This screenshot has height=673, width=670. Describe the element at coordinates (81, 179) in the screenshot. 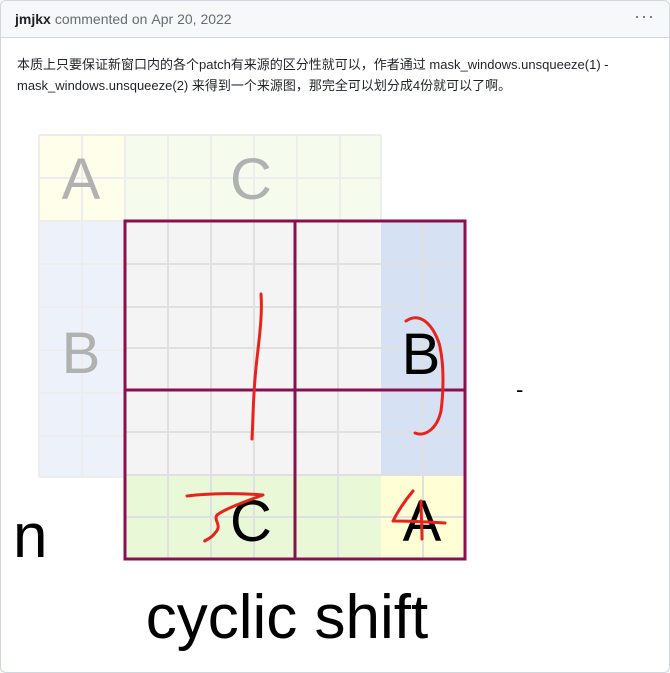

I see `faded-label-a: A` at that location.